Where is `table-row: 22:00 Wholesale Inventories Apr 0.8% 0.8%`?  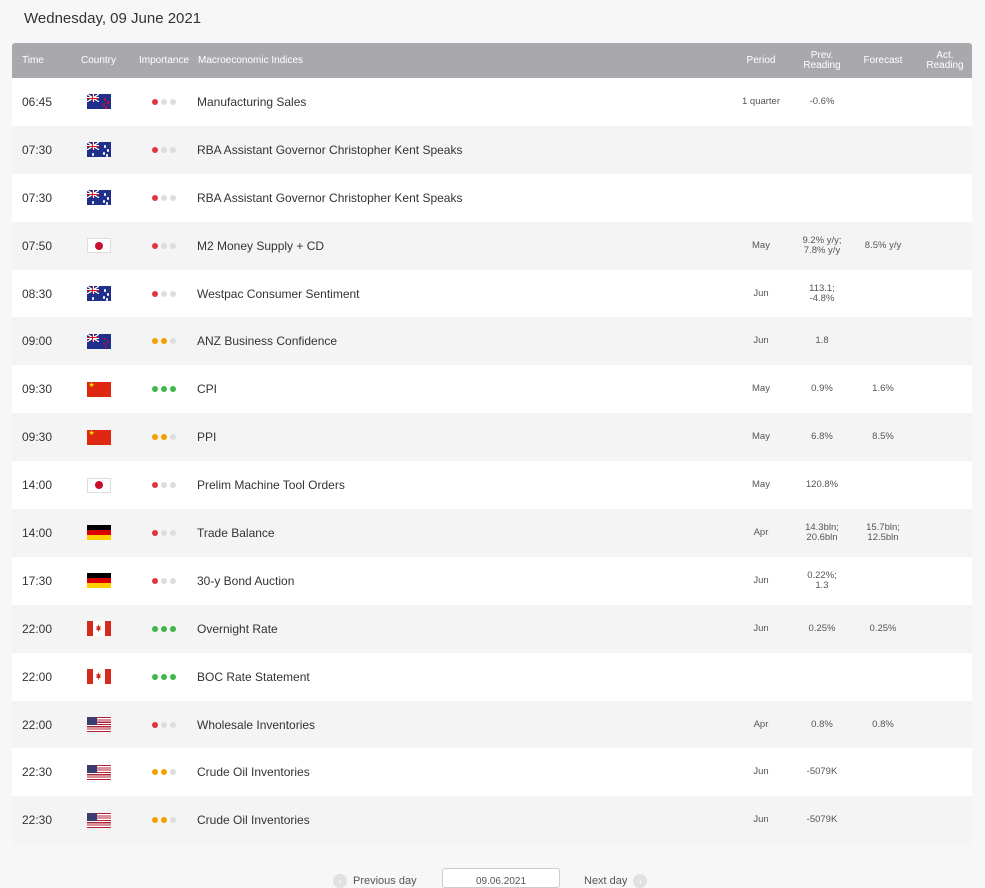
table-row: 22:00 Wholesale Inventories Apr 0.8% 0.8% is located at coordinates (492, 724).